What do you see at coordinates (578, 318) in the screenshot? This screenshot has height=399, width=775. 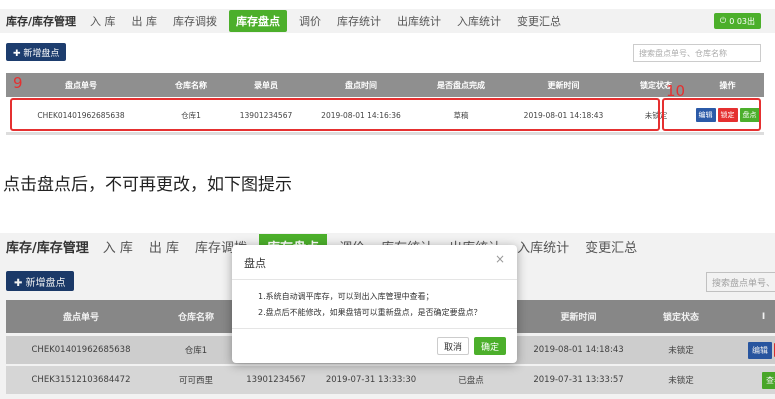 I see `col-updated-2: 更新时间` at bounding box center [578, 318].